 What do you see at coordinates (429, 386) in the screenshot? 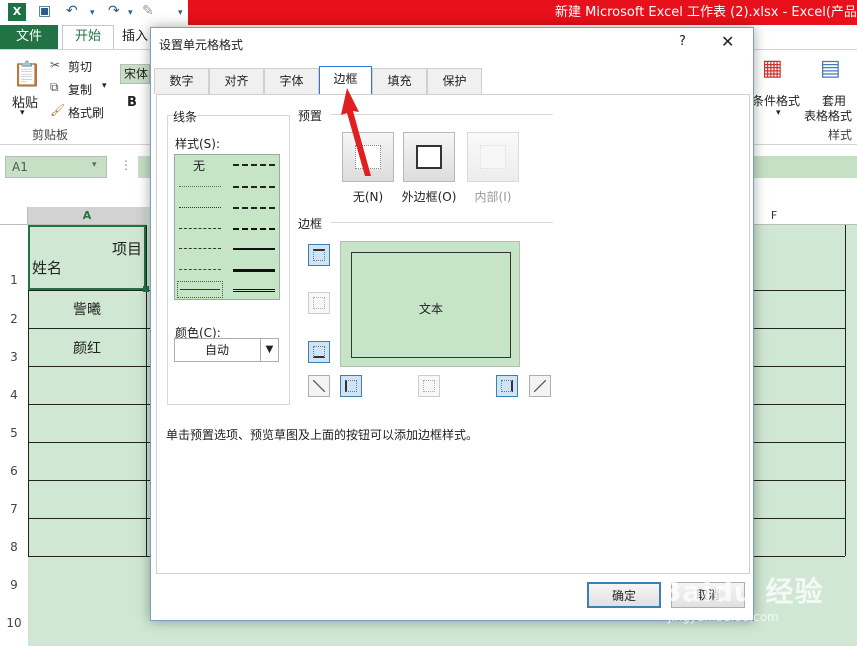
I see `border-inside-vertical-button` at bounding box center [429, 386].